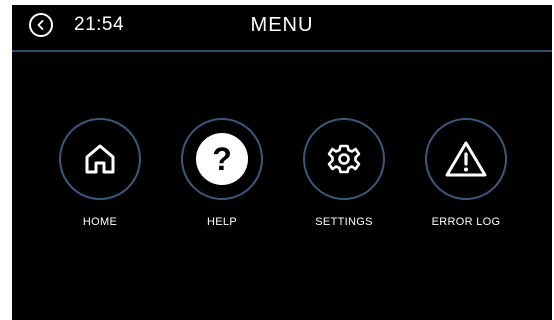  What do you see at coordinates (100, 222) in the screenshot?
I see `menu-item-label: HOME` at bounding box center [100, 222].